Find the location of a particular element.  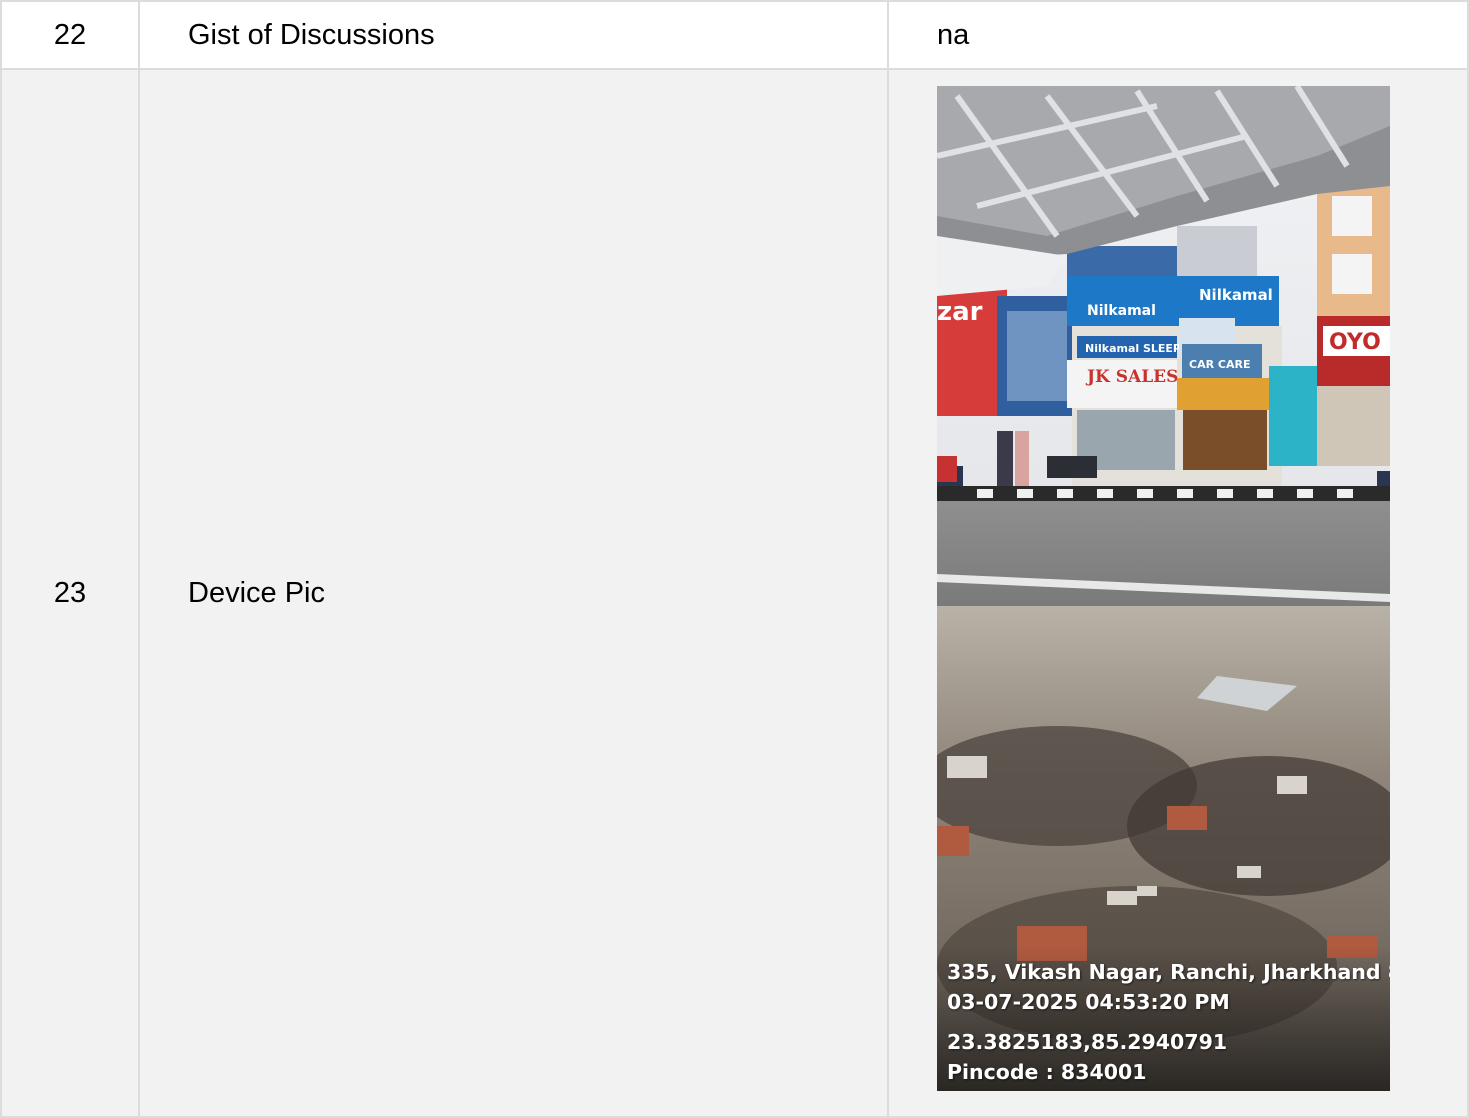

row-number: 22 is located at coordinates (70, 35).